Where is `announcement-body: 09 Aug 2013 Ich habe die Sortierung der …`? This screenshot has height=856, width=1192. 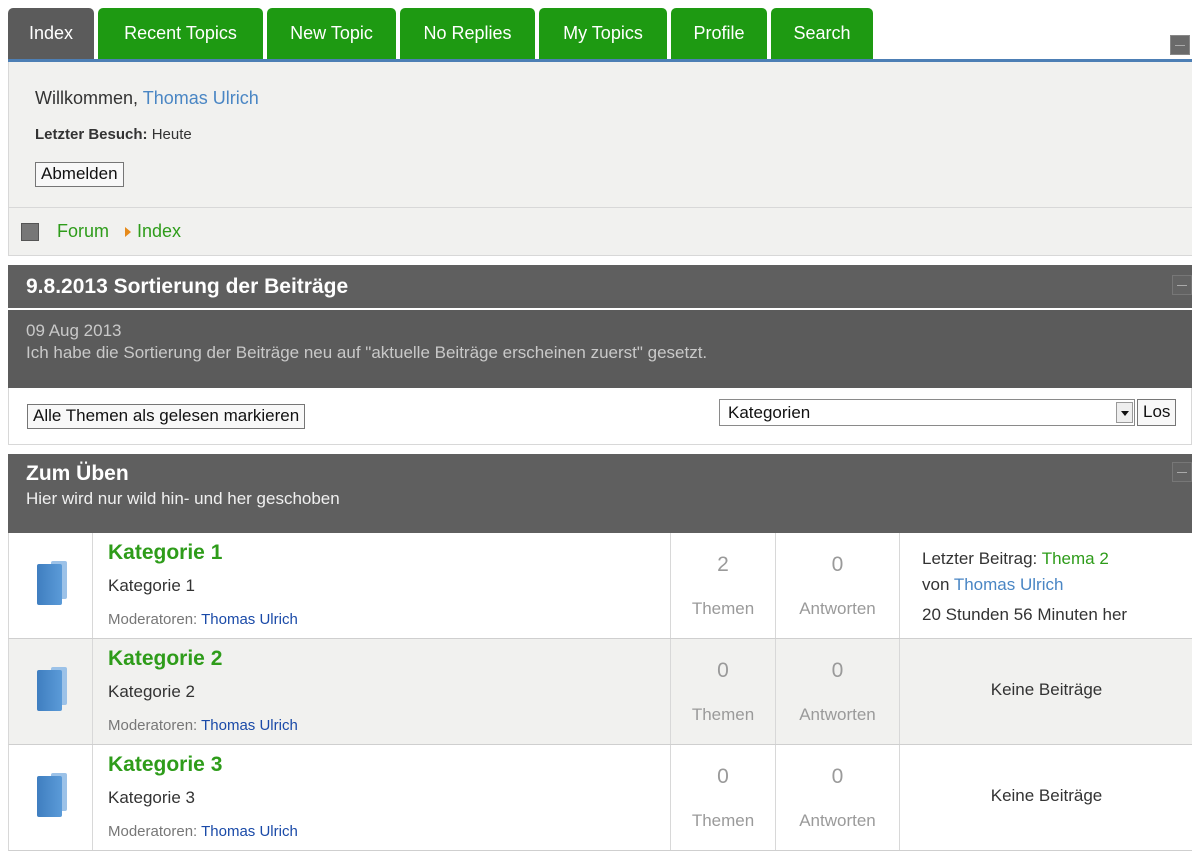
announcement-body: 09 Aug 2013 Ich habe die Sortierung der … is located at coordinates (600, 349).